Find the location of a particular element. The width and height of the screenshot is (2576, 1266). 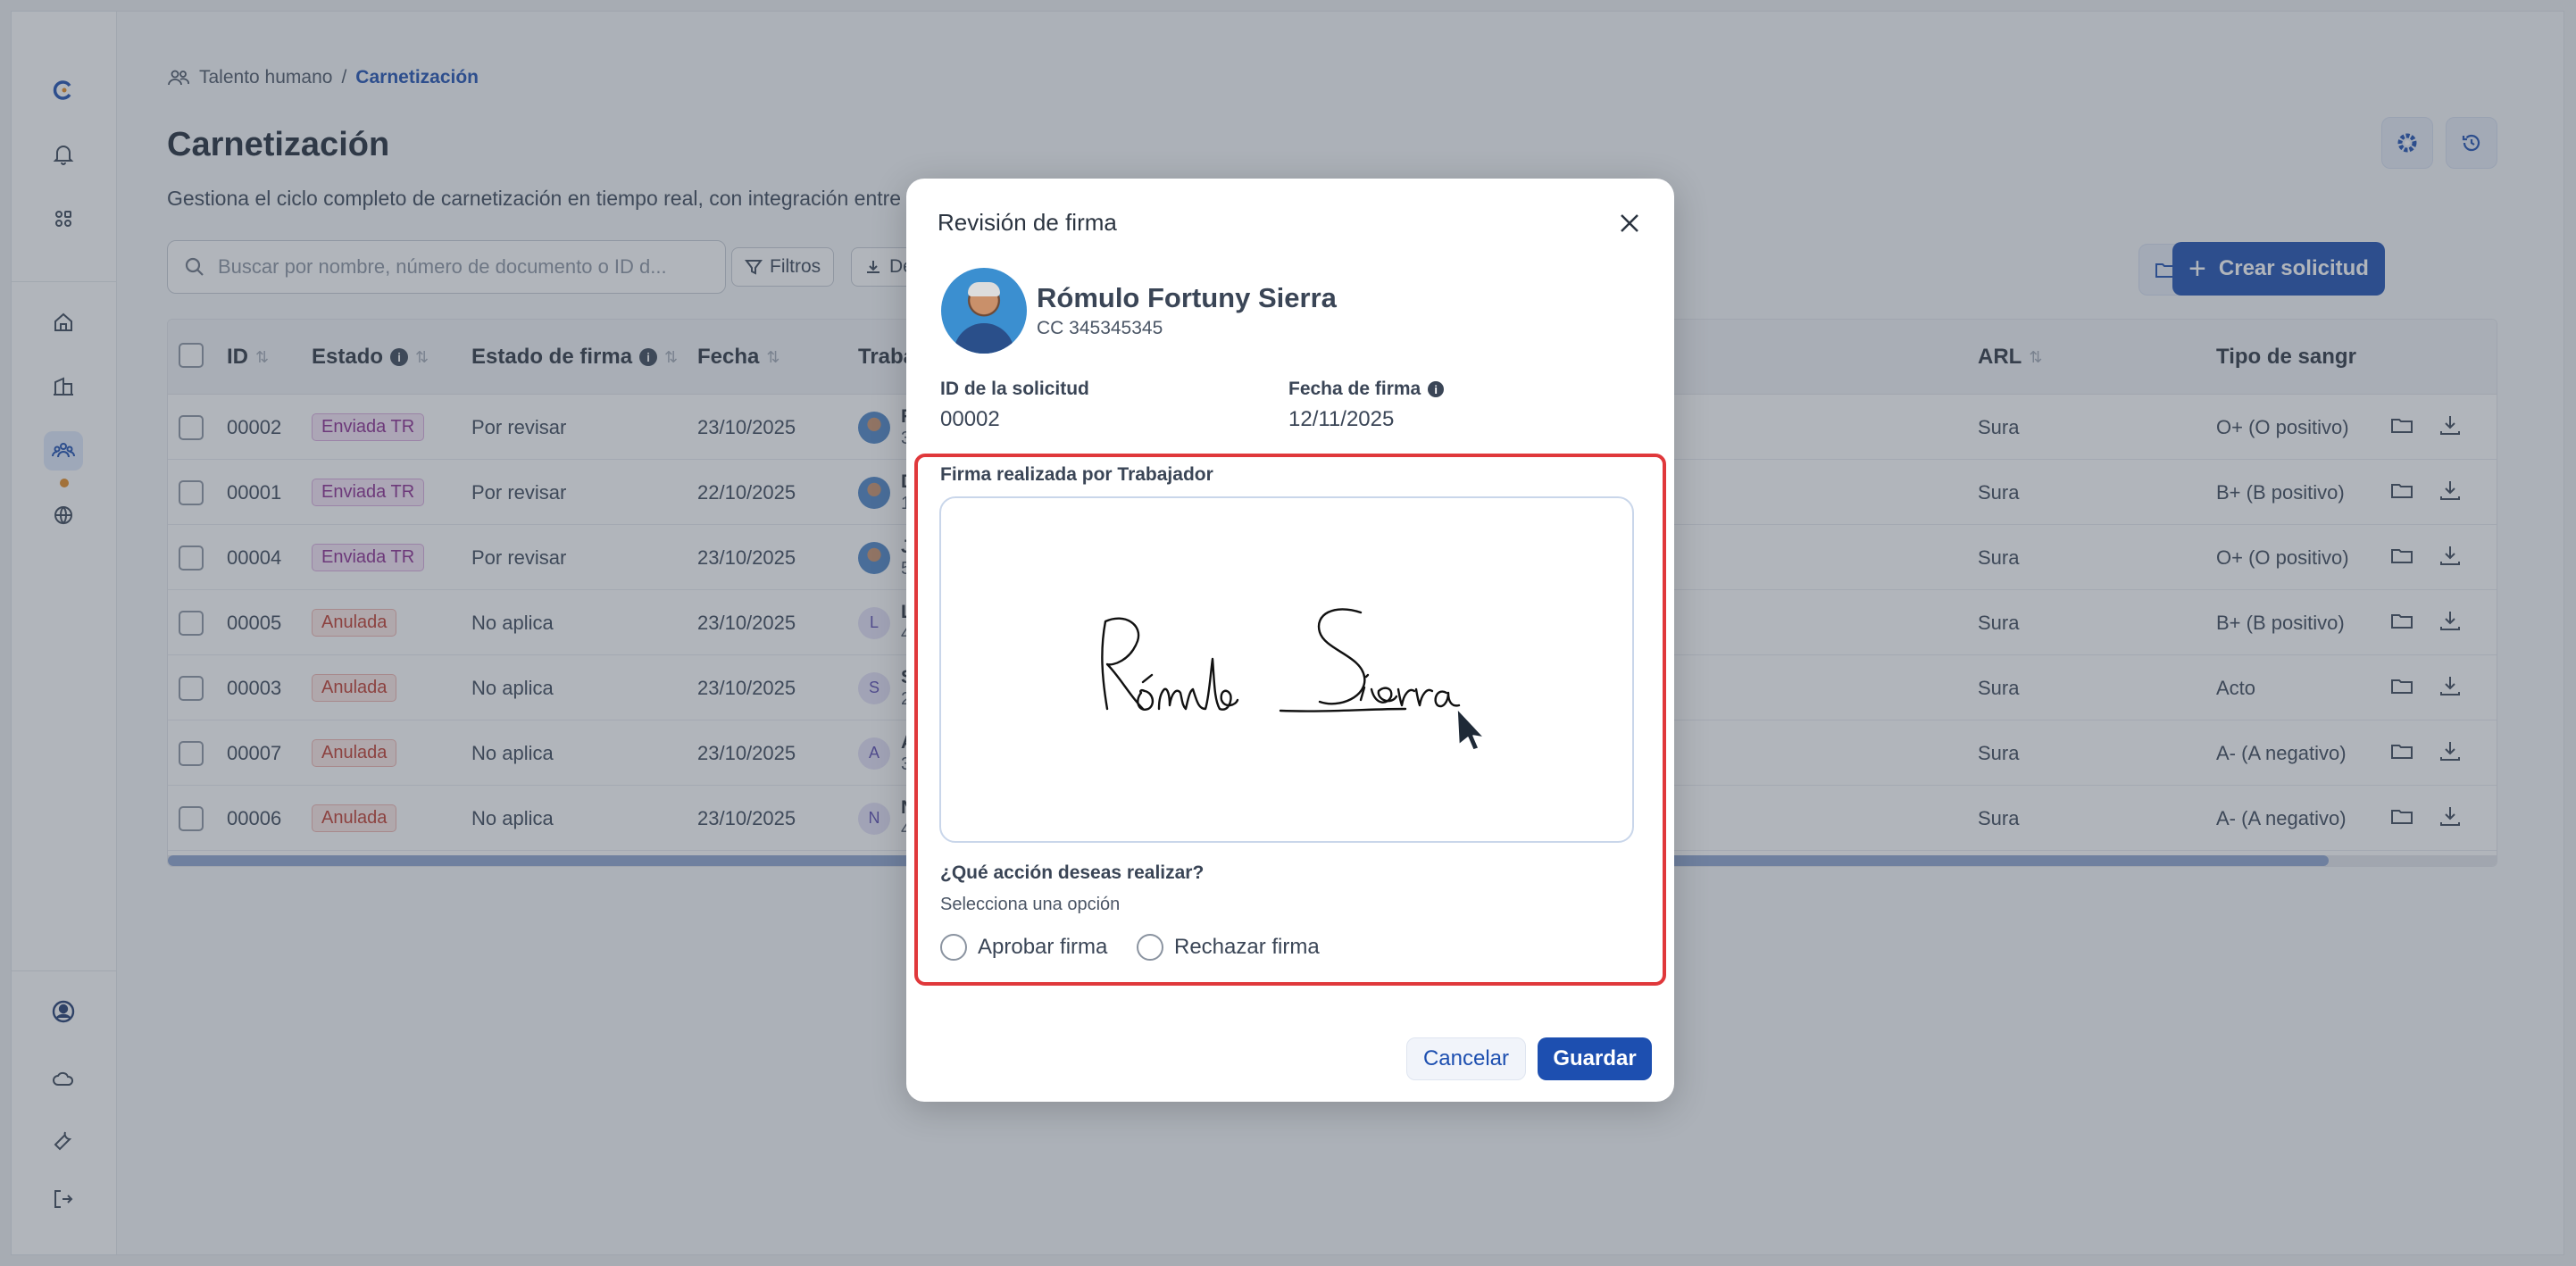

person-name: Rómulo Fortuny Sierra is located at coordinates (1187, 297).